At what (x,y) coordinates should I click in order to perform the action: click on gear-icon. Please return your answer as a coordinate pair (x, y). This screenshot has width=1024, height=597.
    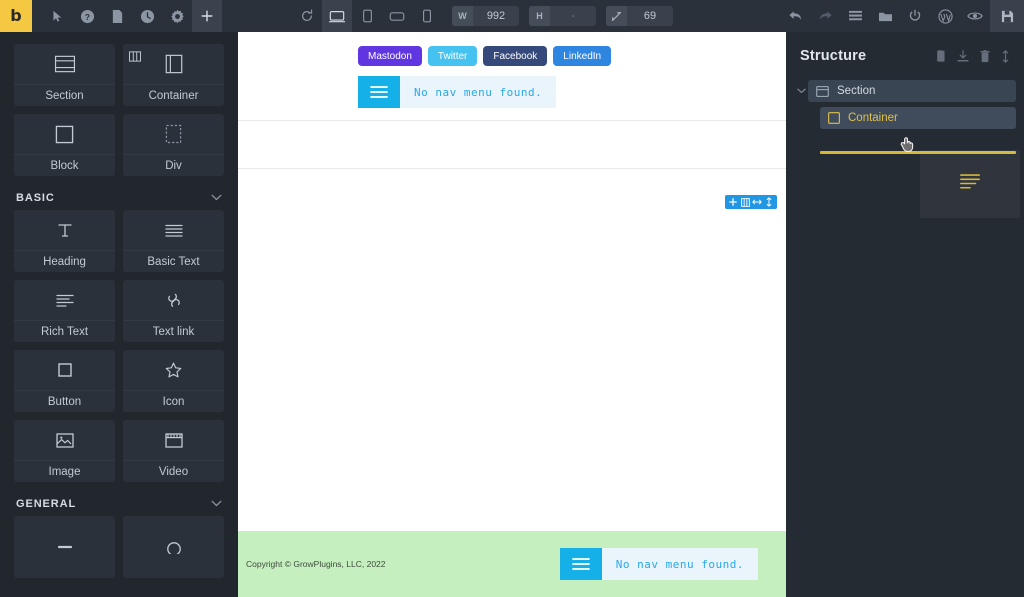
    Looking at the image, I should click on (177, 16).